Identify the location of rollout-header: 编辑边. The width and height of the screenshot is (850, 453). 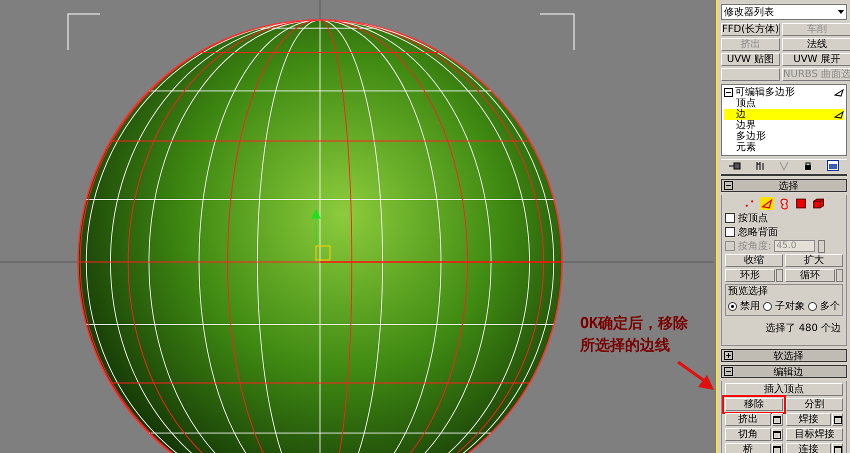
(784, 371).